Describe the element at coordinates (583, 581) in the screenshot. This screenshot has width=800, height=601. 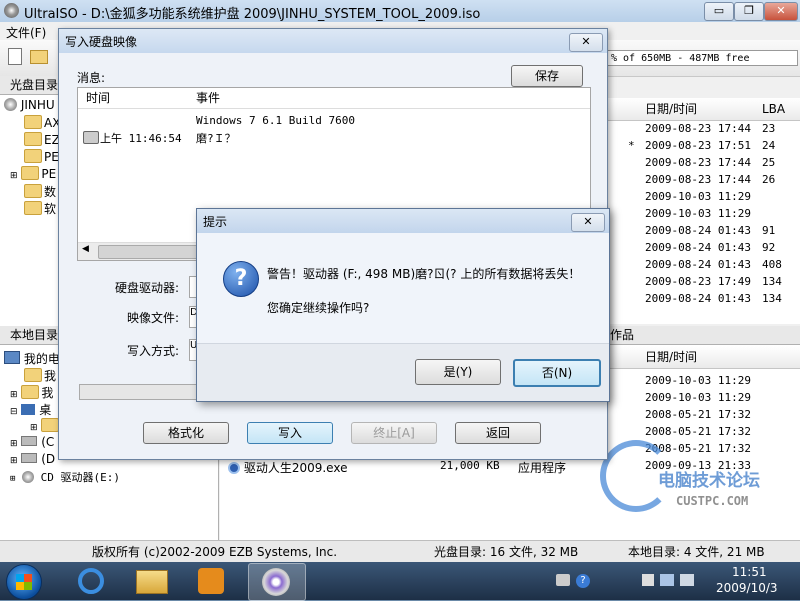
I see `tray-help-icon: ?` at that location.